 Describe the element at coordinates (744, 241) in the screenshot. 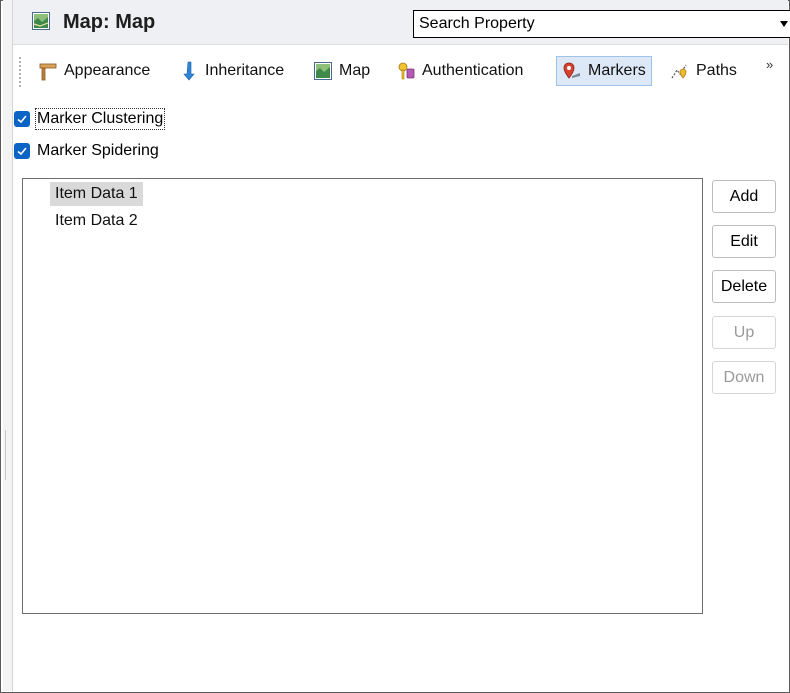

I see `edit-button: Edit` at that location.